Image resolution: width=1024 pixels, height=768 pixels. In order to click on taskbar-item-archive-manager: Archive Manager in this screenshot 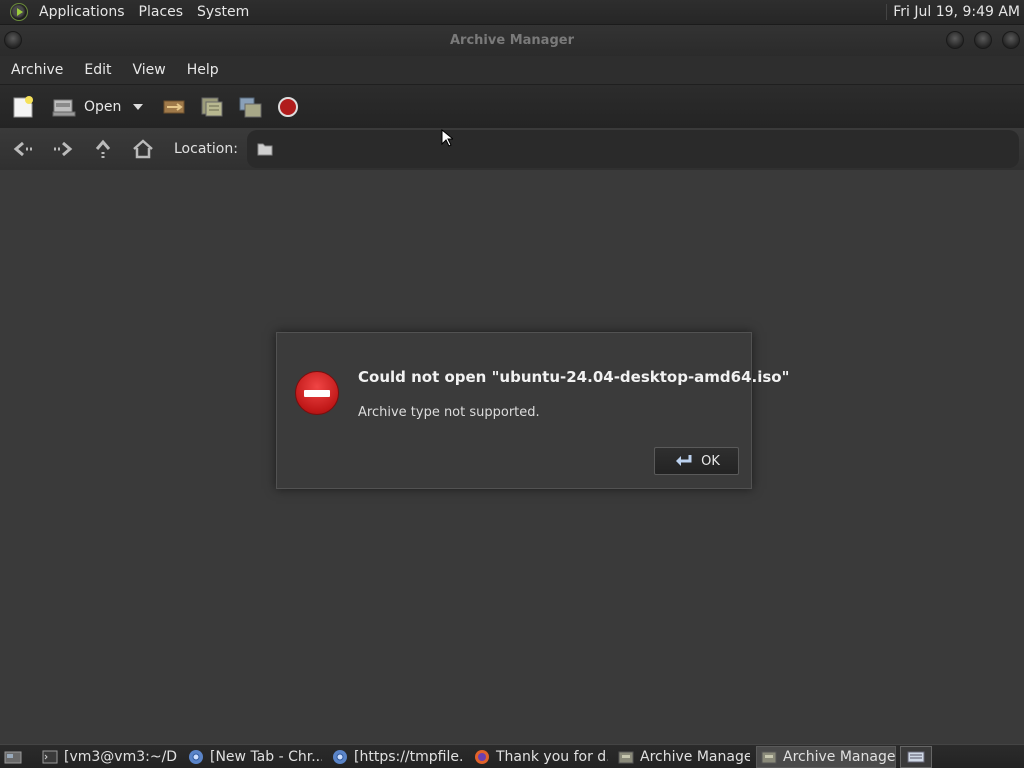, I will do `click(682, 757)`.